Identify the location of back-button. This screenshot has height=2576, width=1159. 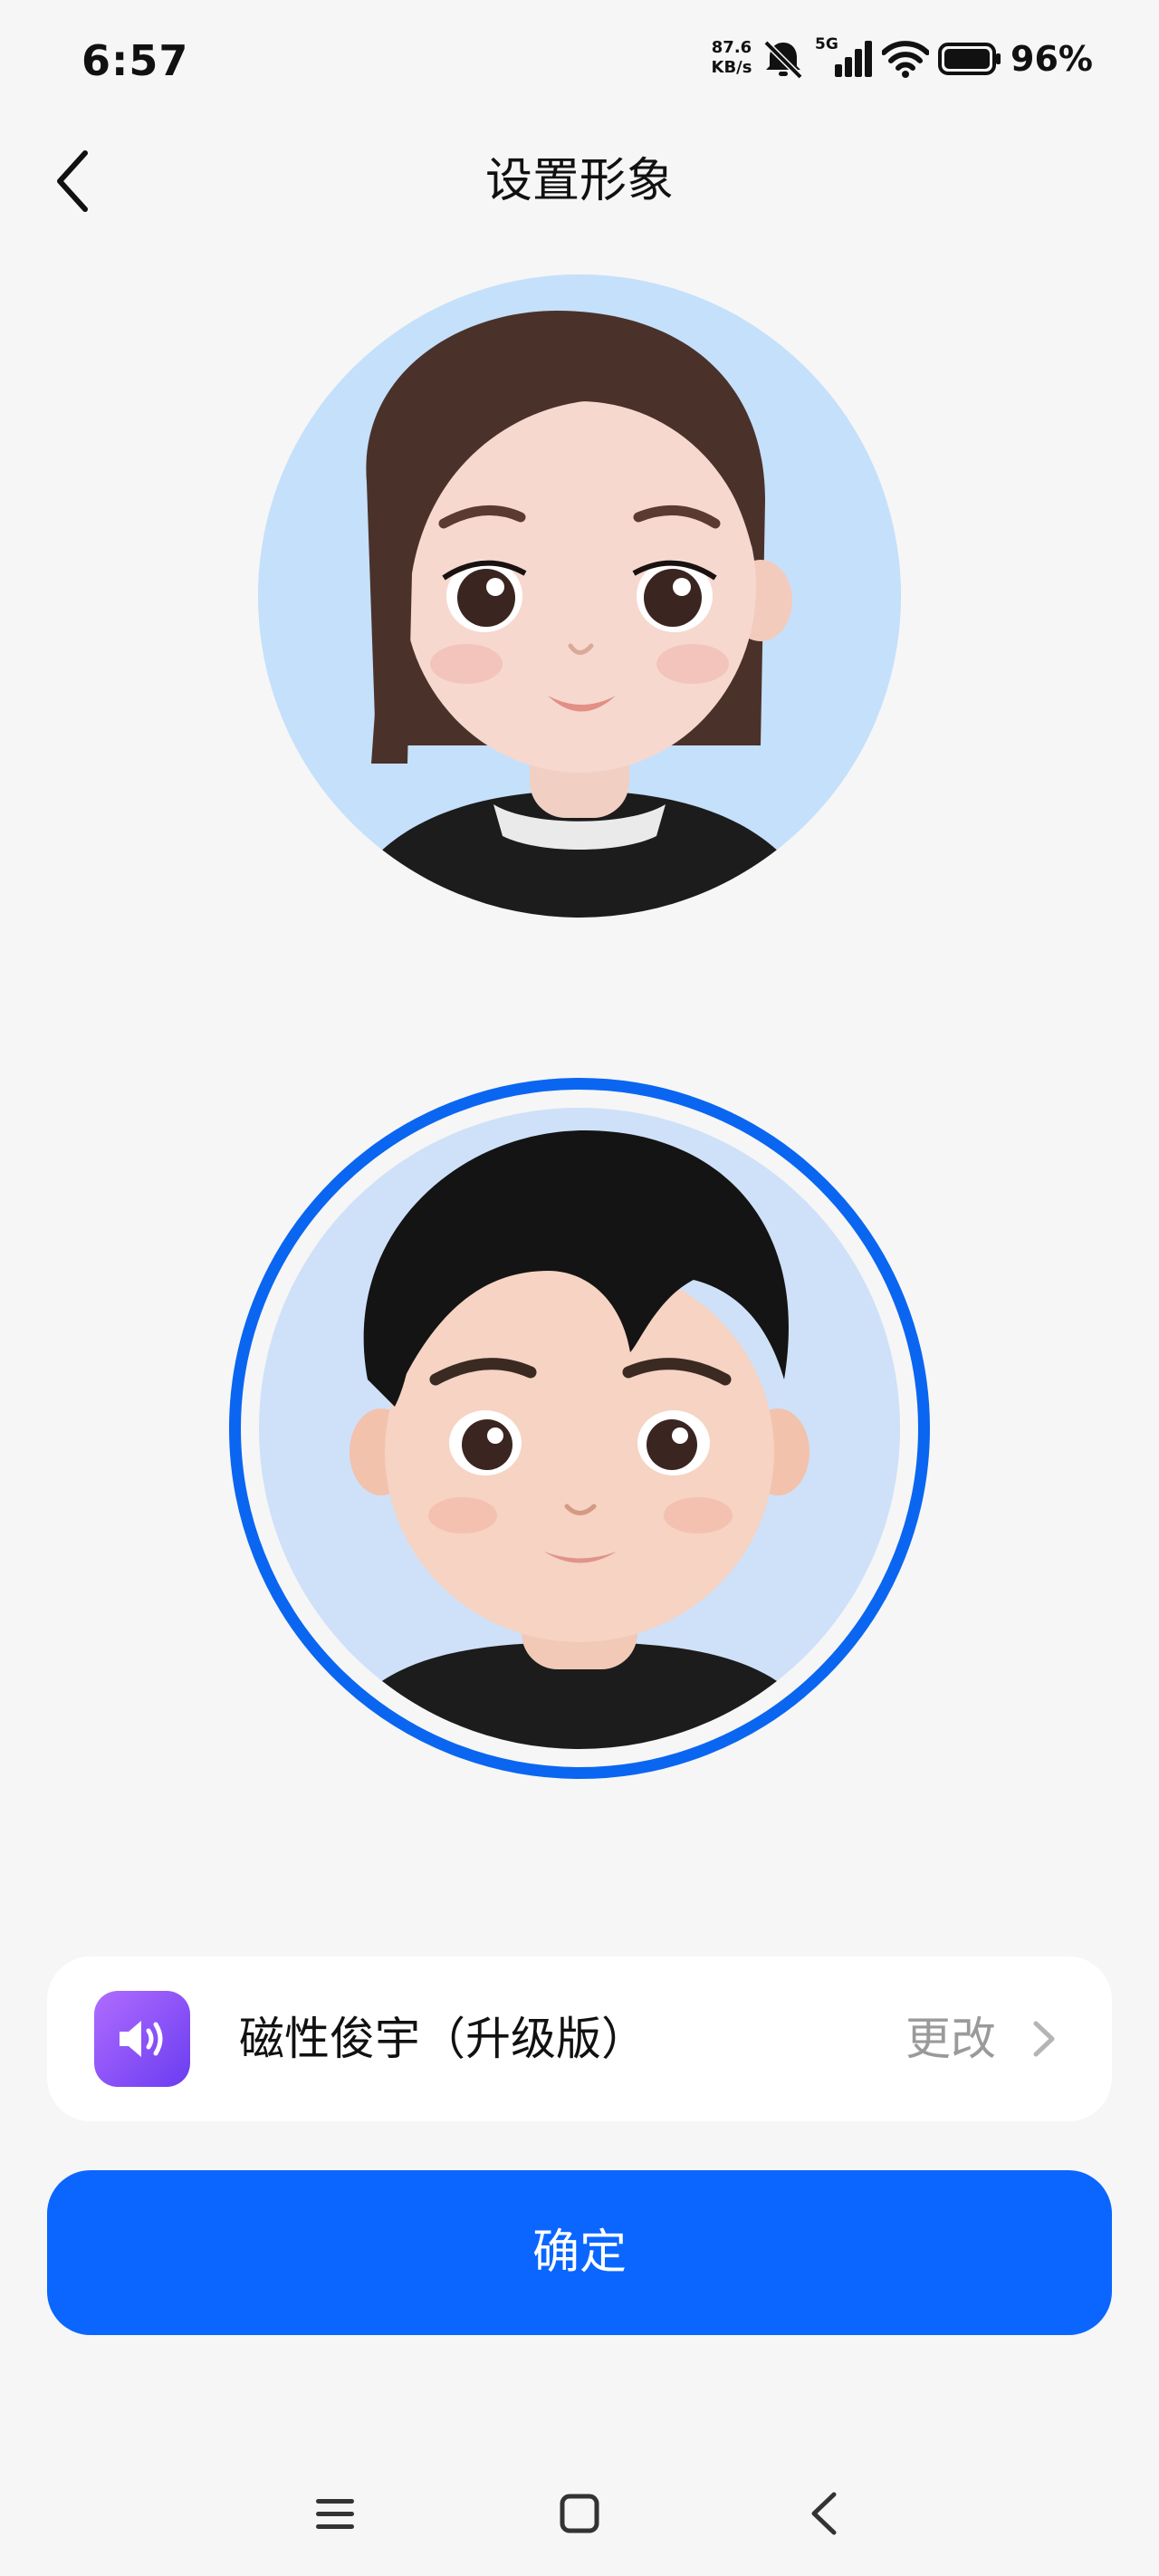
(73, 181).